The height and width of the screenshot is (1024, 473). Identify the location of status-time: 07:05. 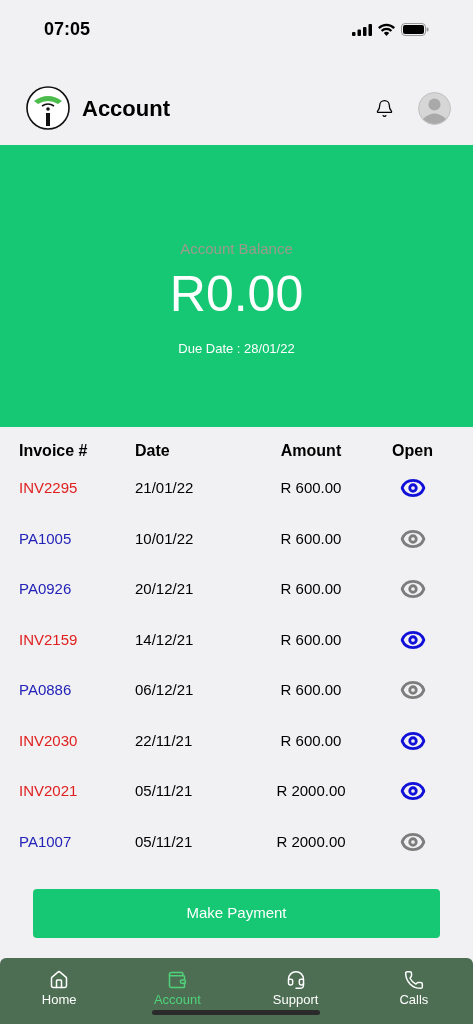
(67, 29).